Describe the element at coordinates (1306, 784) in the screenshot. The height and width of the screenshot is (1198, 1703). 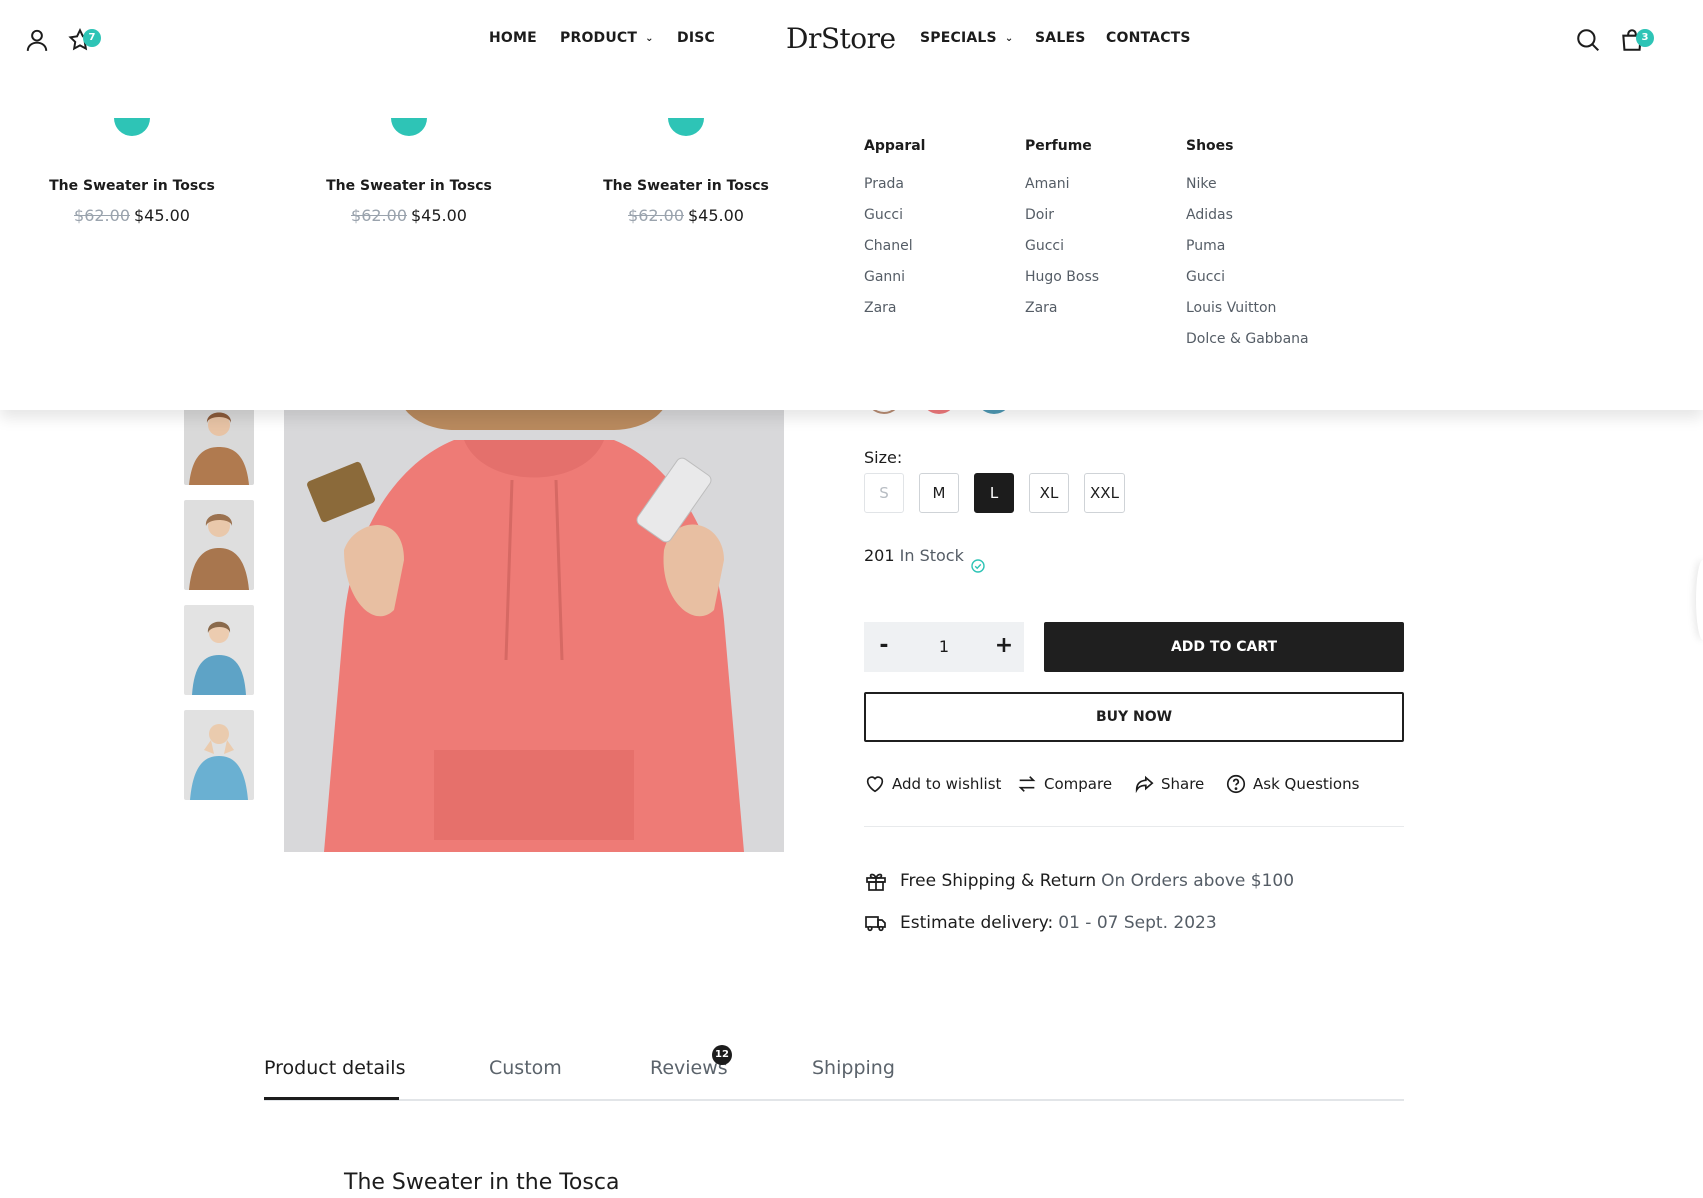
I see `ask-questions-label: Ask Questions` at that location.